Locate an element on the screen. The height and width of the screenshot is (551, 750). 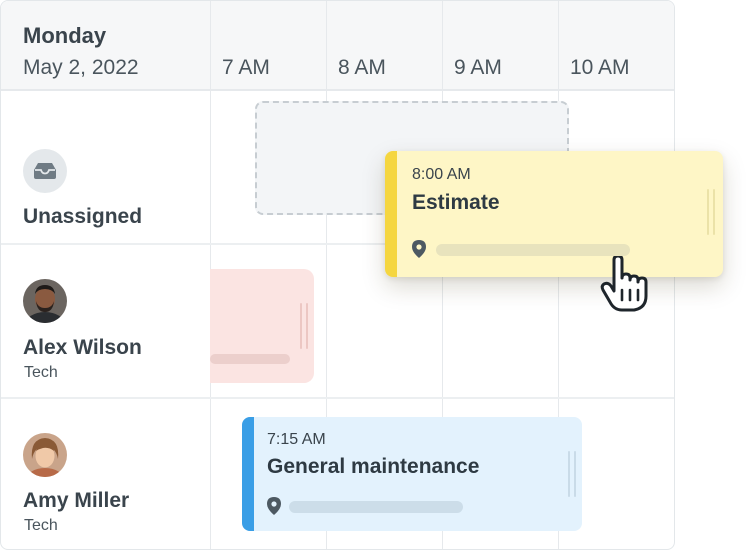
row-amy-miller: Amy Miller is located at coordinates (76, 500).